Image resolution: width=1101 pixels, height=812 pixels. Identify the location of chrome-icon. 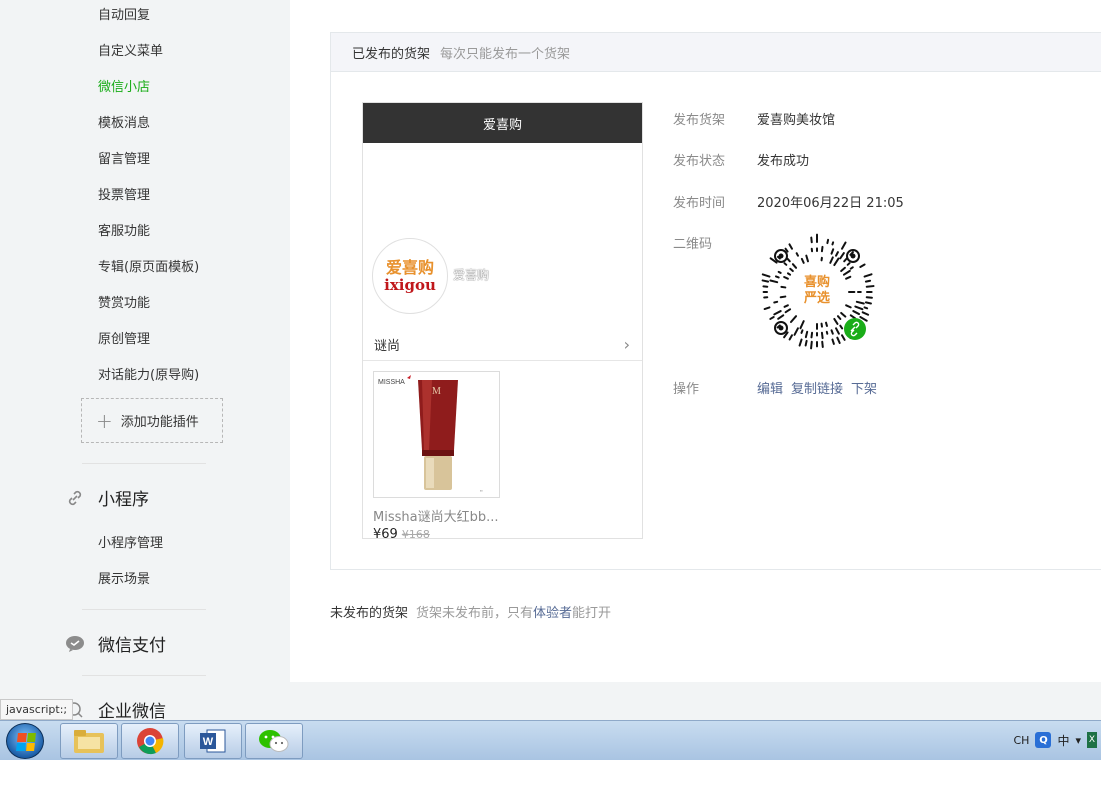
(150, 741).